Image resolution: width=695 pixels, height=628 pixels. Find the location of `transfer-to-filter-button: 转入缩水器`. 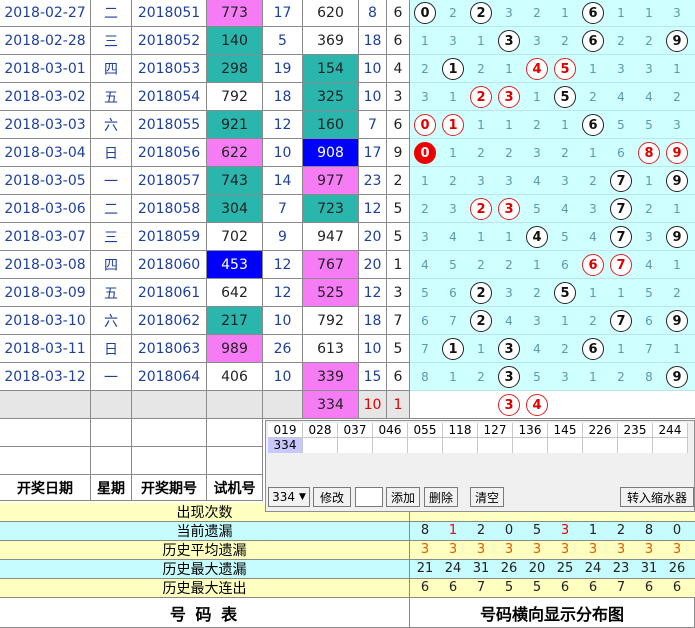

transfer-to-filter-button: 转入缩水器 is located at coordinates (657, 497).